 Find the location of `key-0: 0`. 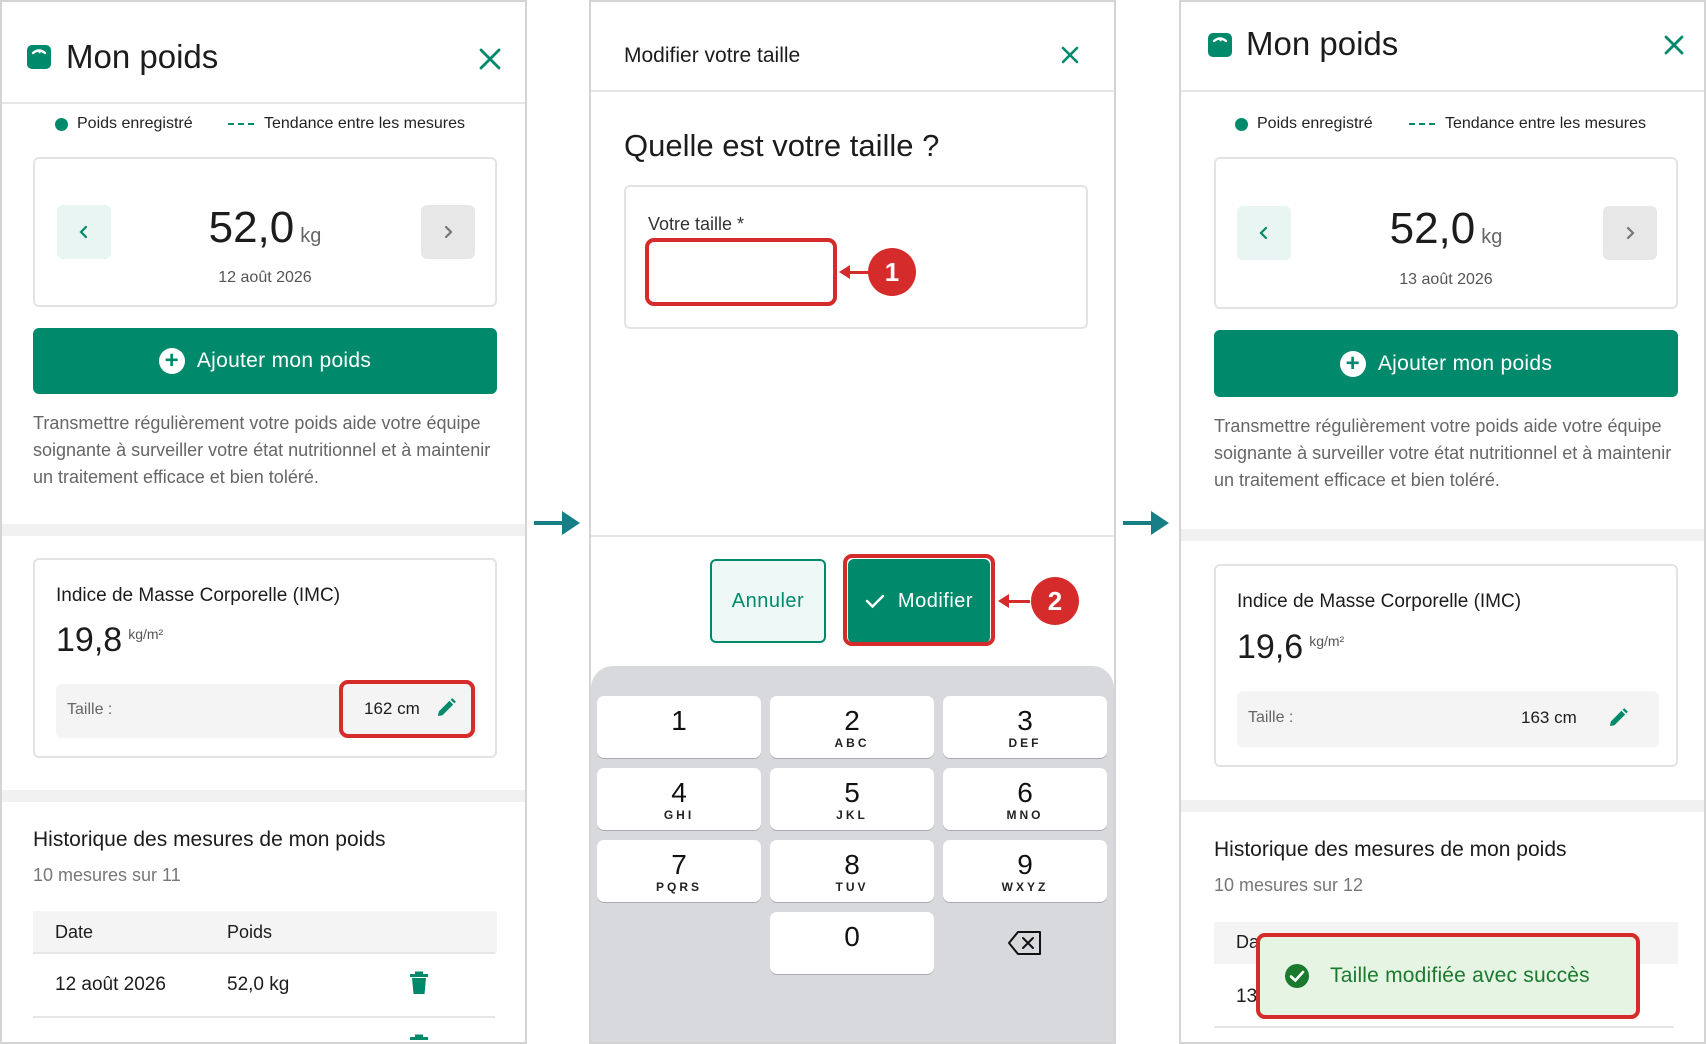

key-0: 0 is located at coordinates (852, 943).